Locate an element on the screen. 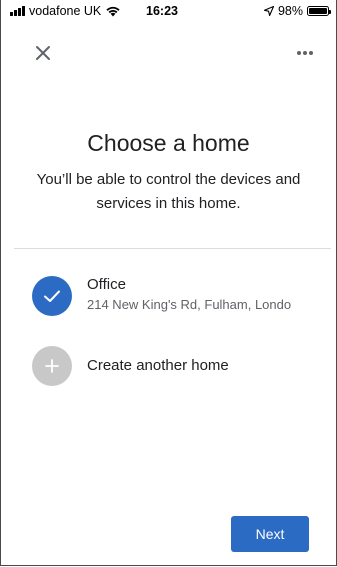 The height and width of the screenshot is (567, 337). more-icon is located at coordinates (305, 53).